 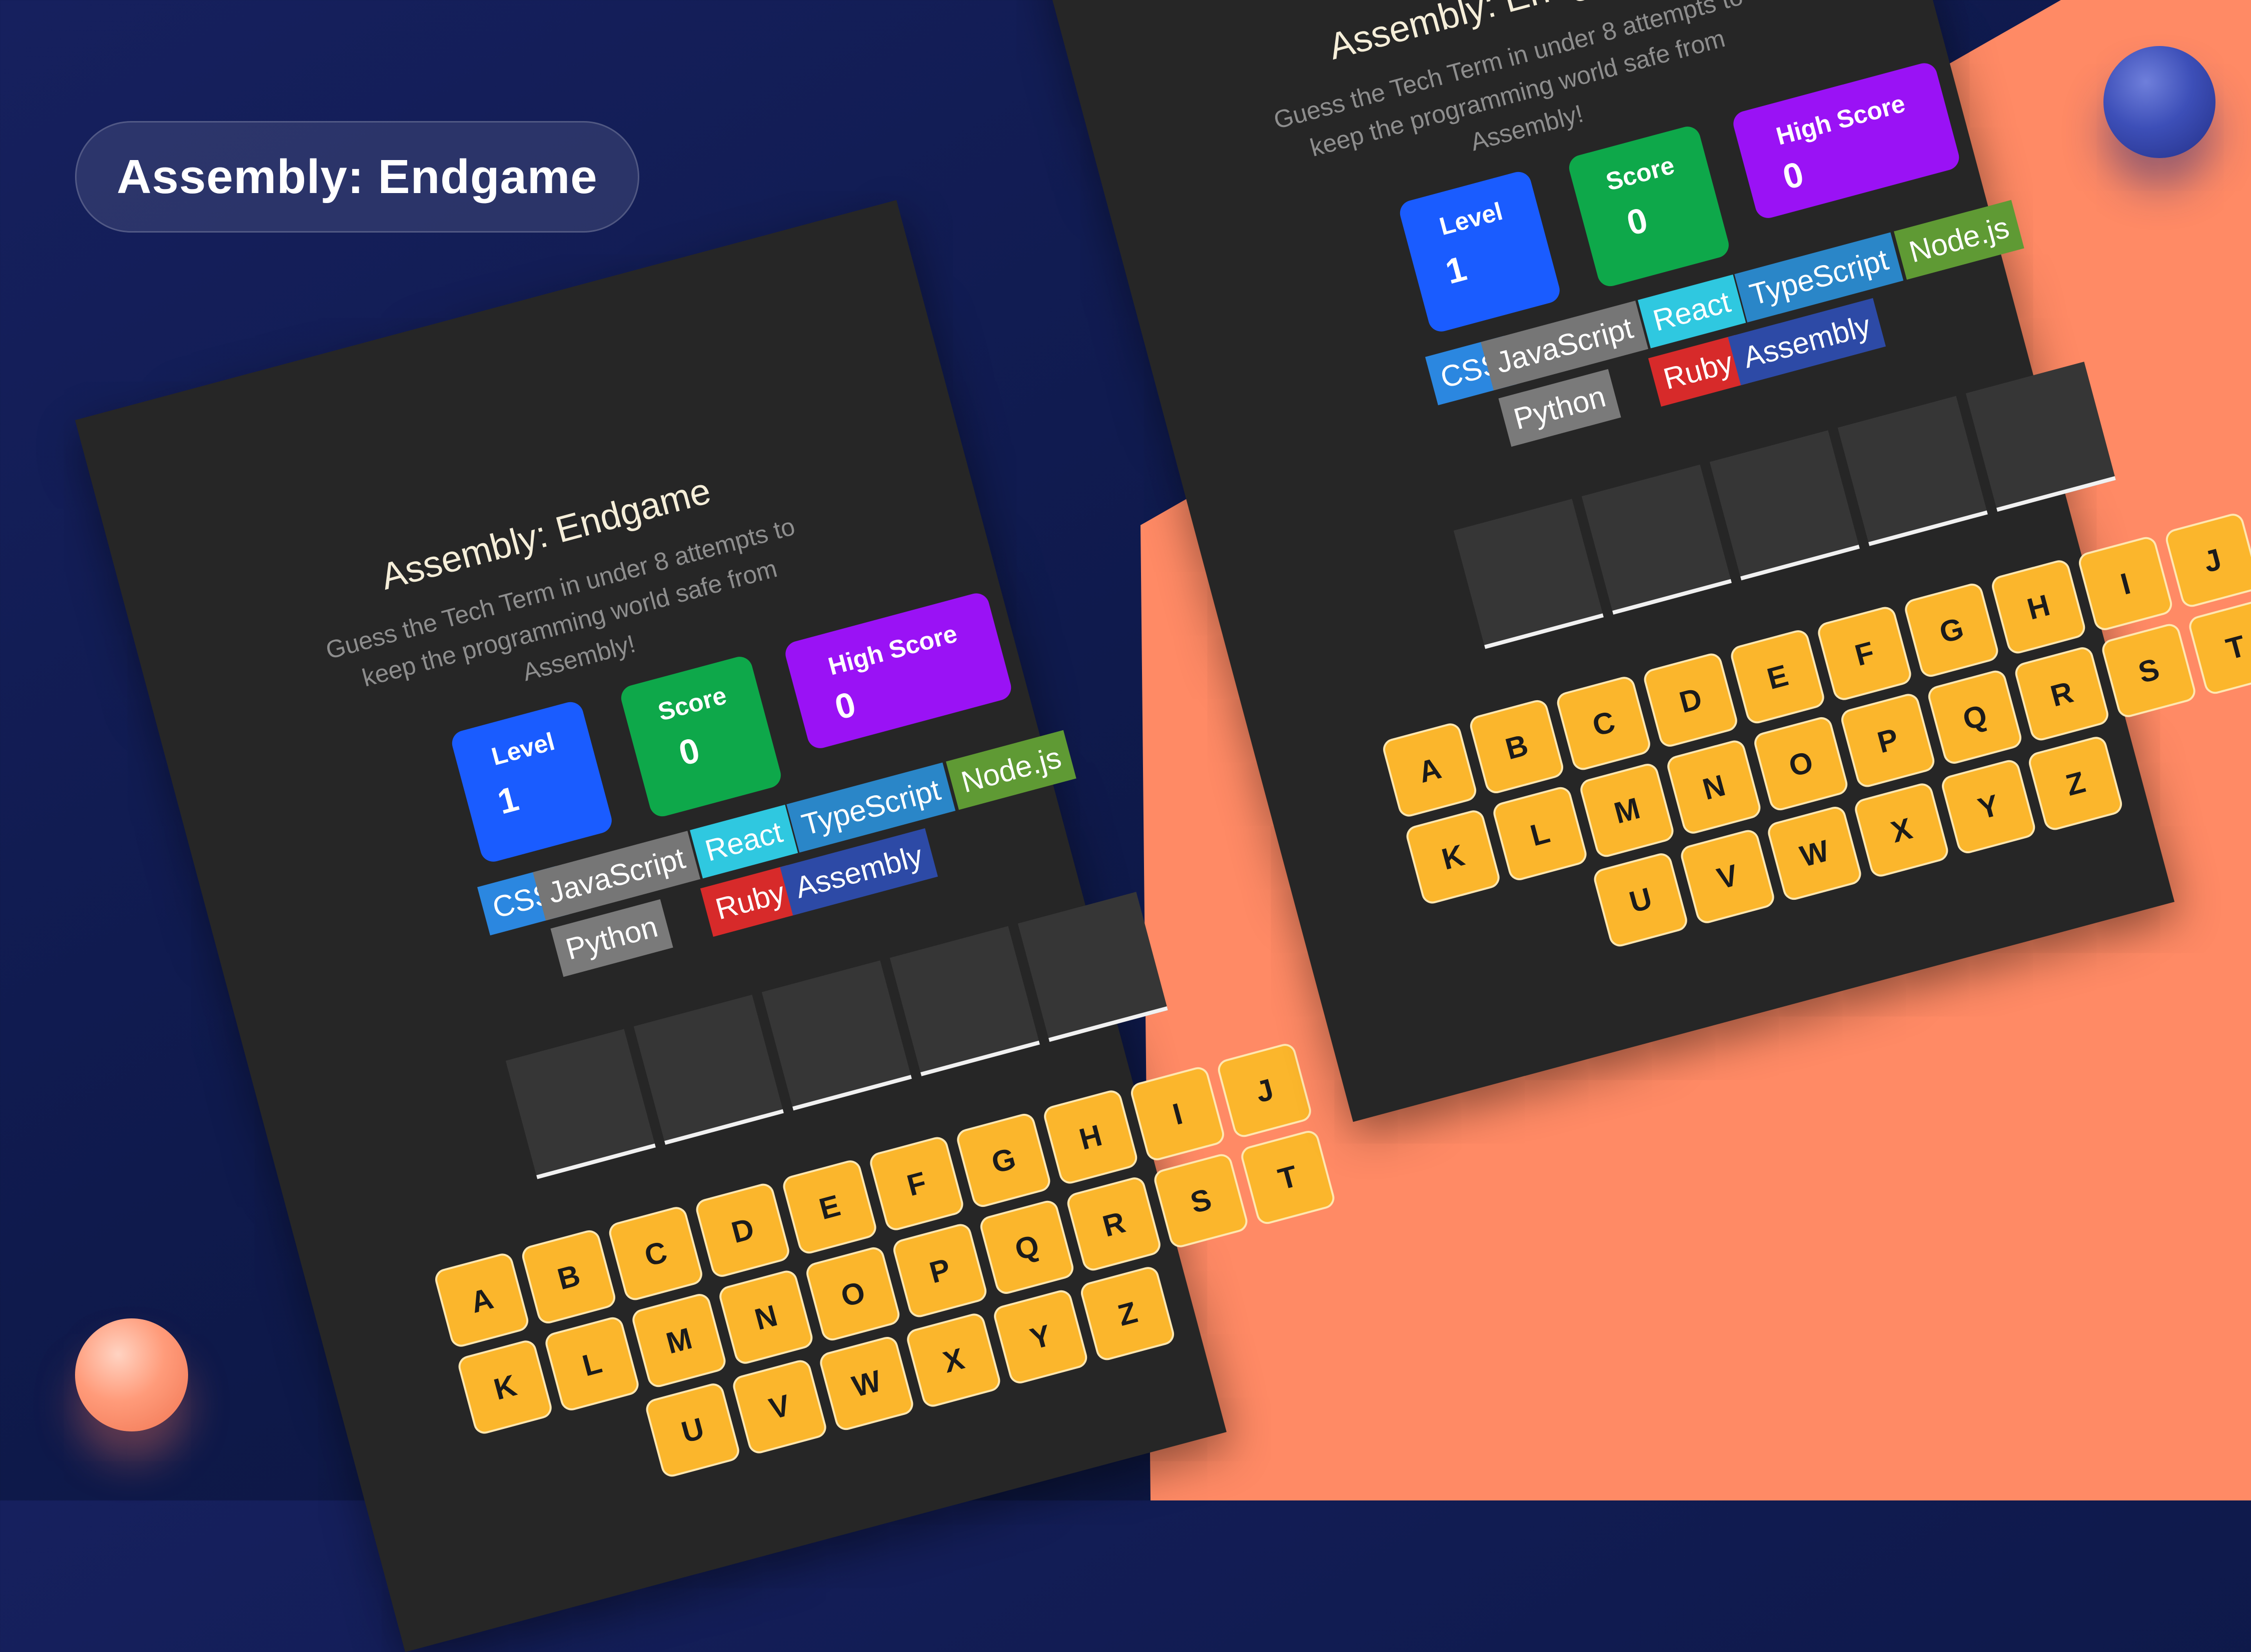 I want to click on decorative-navy-sphere, so click(x=2159, y=102).